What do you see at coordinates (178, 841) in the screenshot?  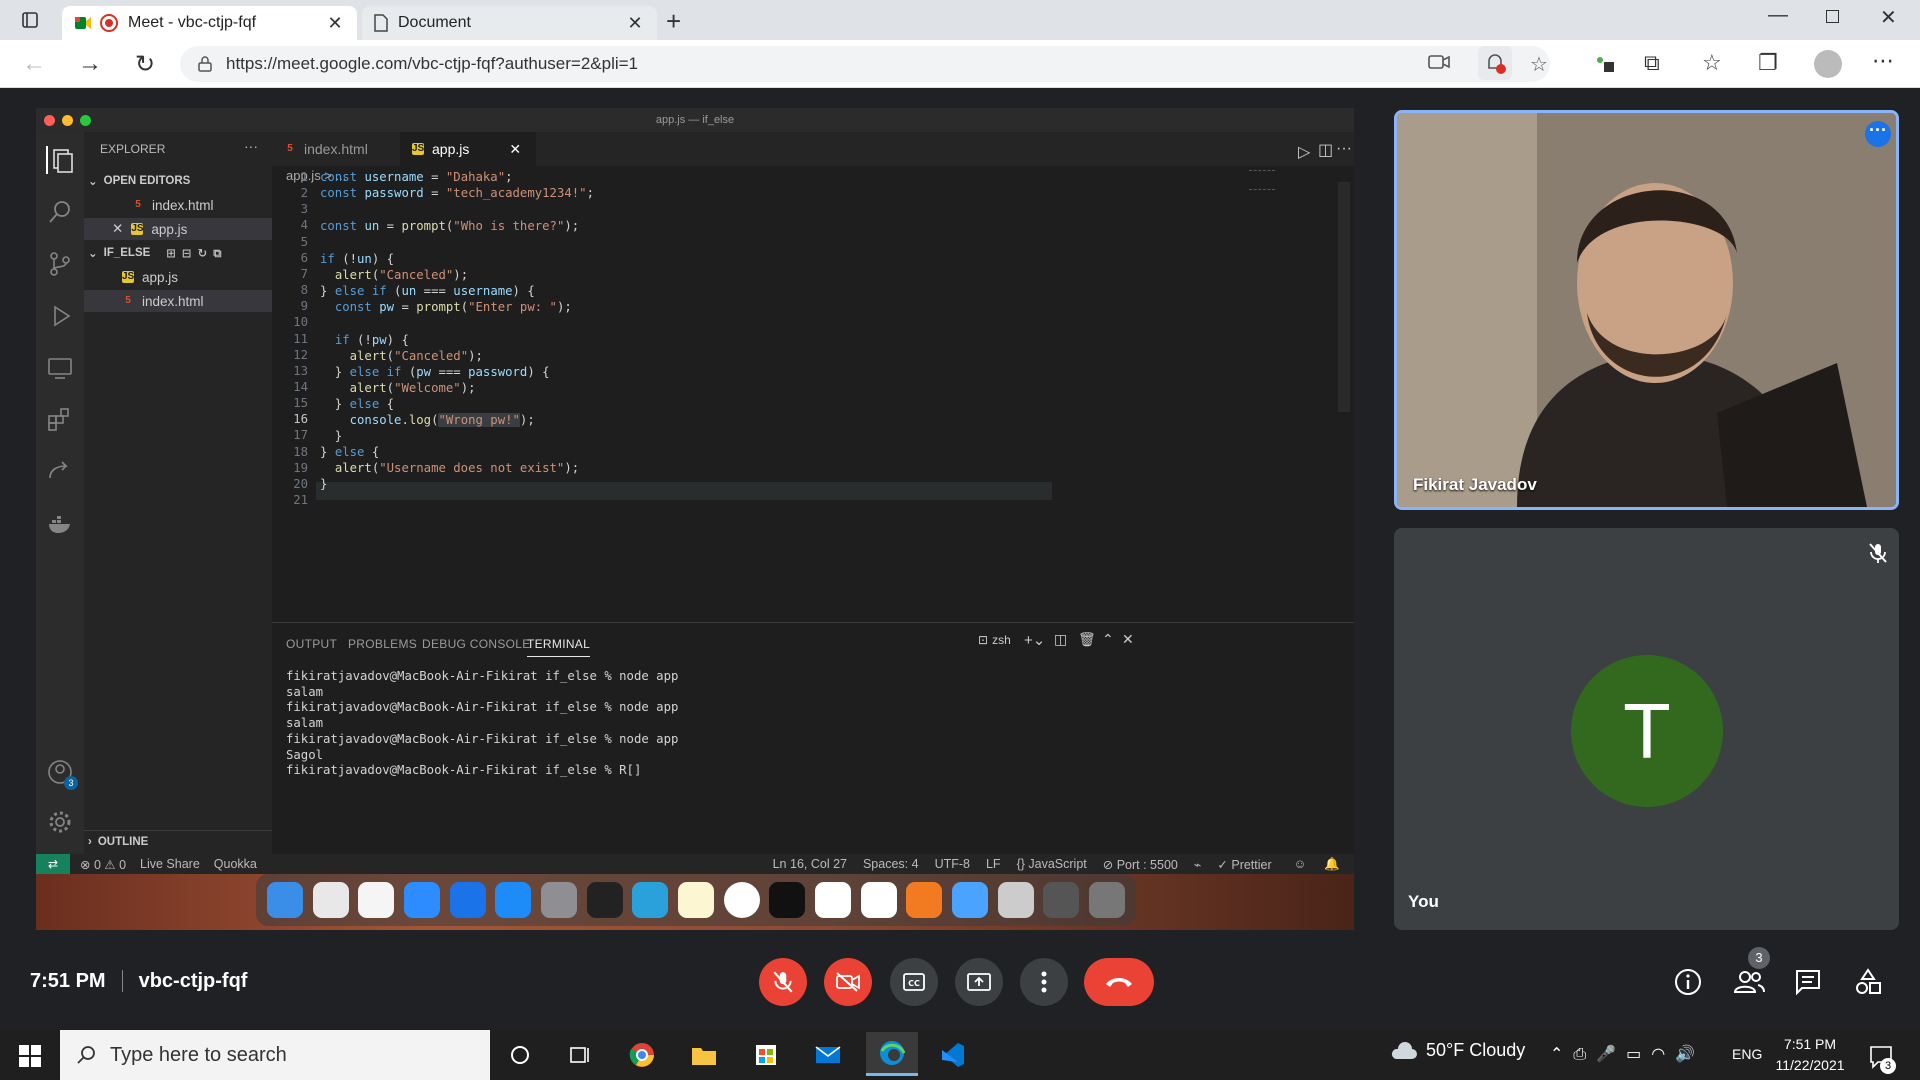 I see `outline-section: › OUTLINE` at bounding box center [178, 841].